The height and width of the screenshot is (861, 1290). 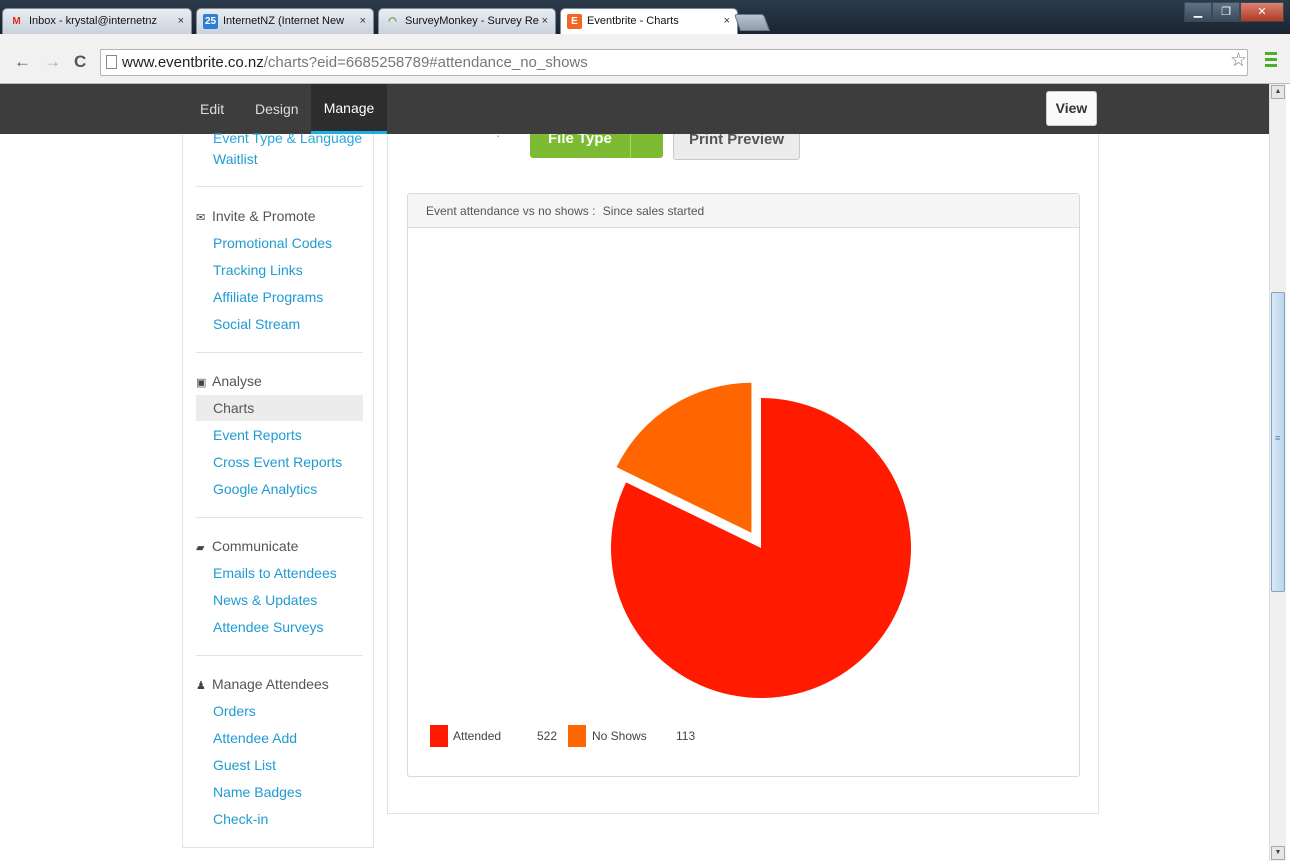 I want to click on sidebar-item-affiliate-programs: Affiliate Programs, so click(x=268, y=297).